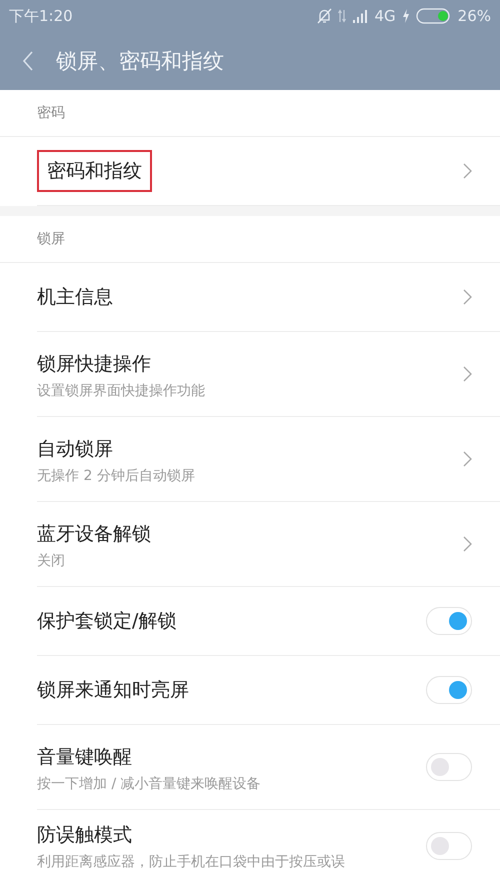 Image resolution: width=500 pixels, height=889 pixels. Describe the element at coordinates (94, 171) in the screenshot. I see `row-title: 密码和指纹` at that location.